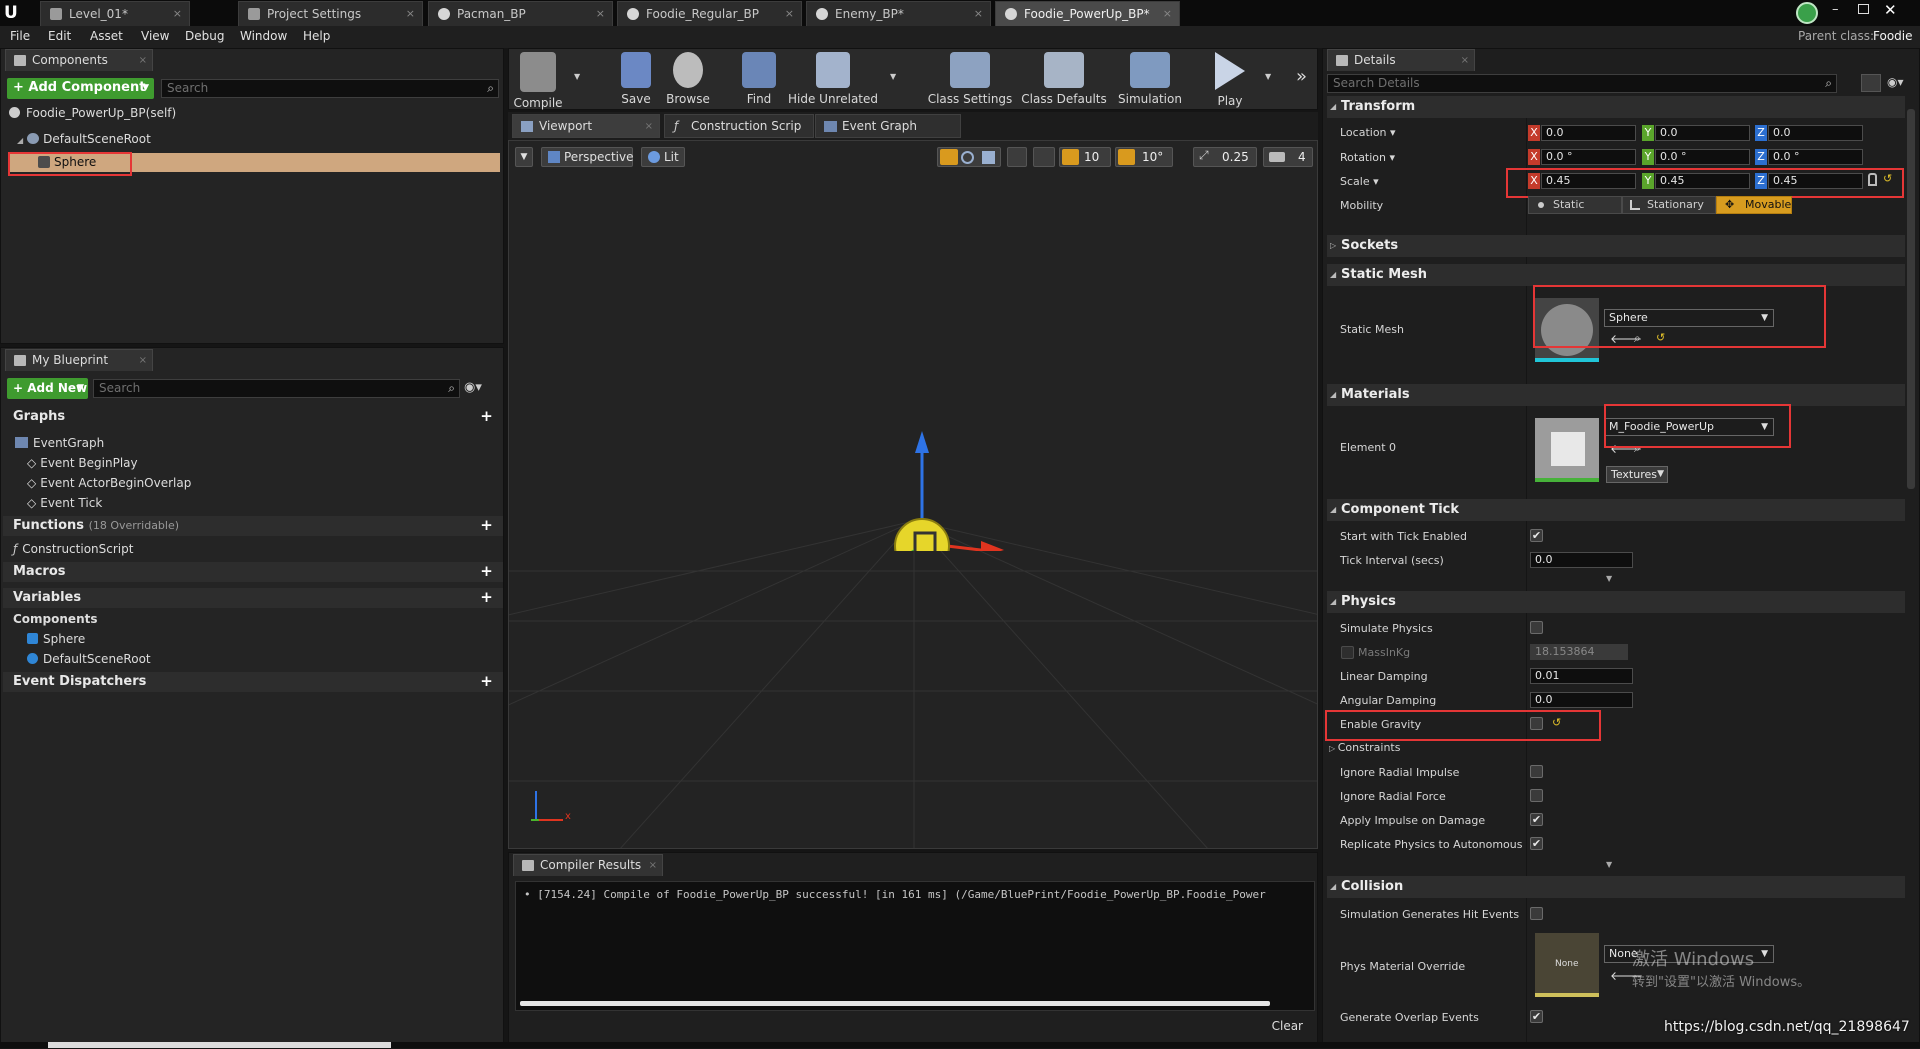 The height and width of the screenshot is (1049, 1920). I want to click on unreal-logo-icon: U, so click(13, 13).